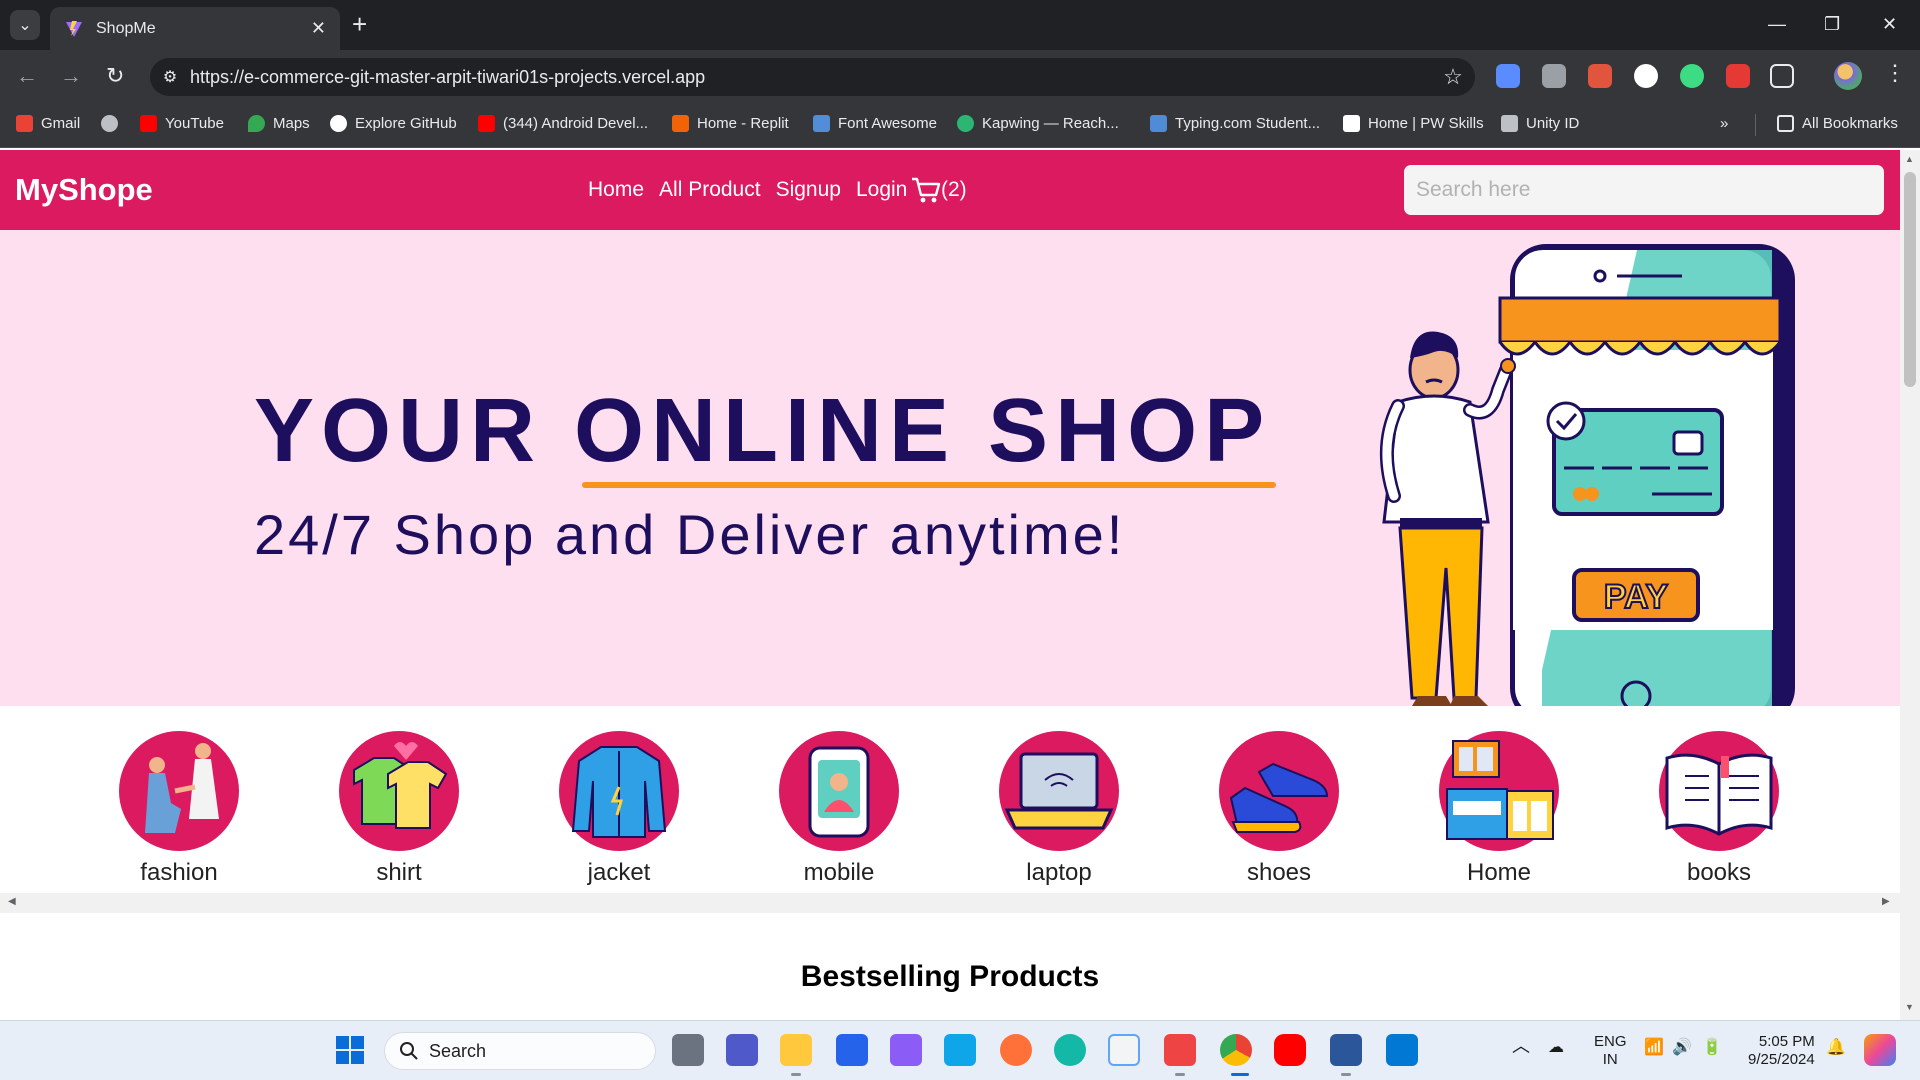  Describe the element at coordinates (113, 123) in the screenshot. I see `bookmark-globe` at that location.